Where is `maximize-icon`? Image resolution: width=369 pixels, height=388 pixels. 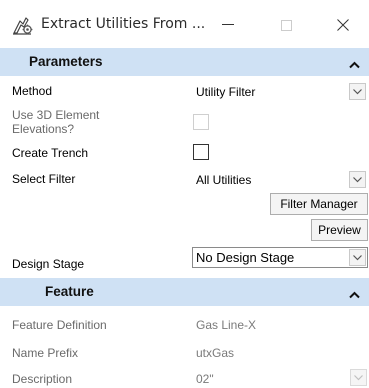
maximize-icon is located at coordinates (286, 25).